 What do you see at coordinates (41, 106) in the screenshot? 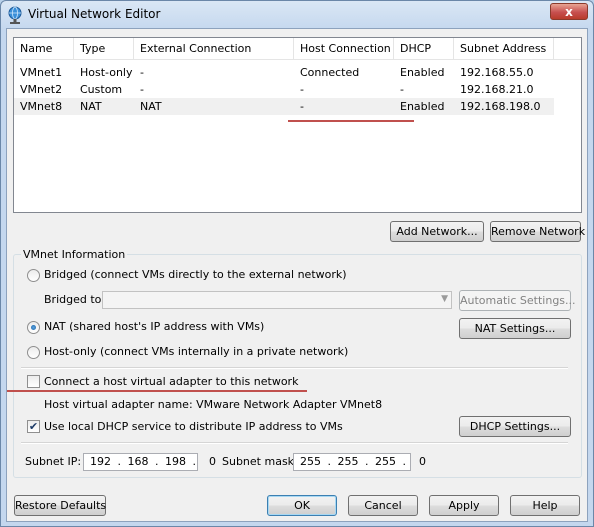
I see `cell-name: VMnet8` at bounding box center [41, 106].